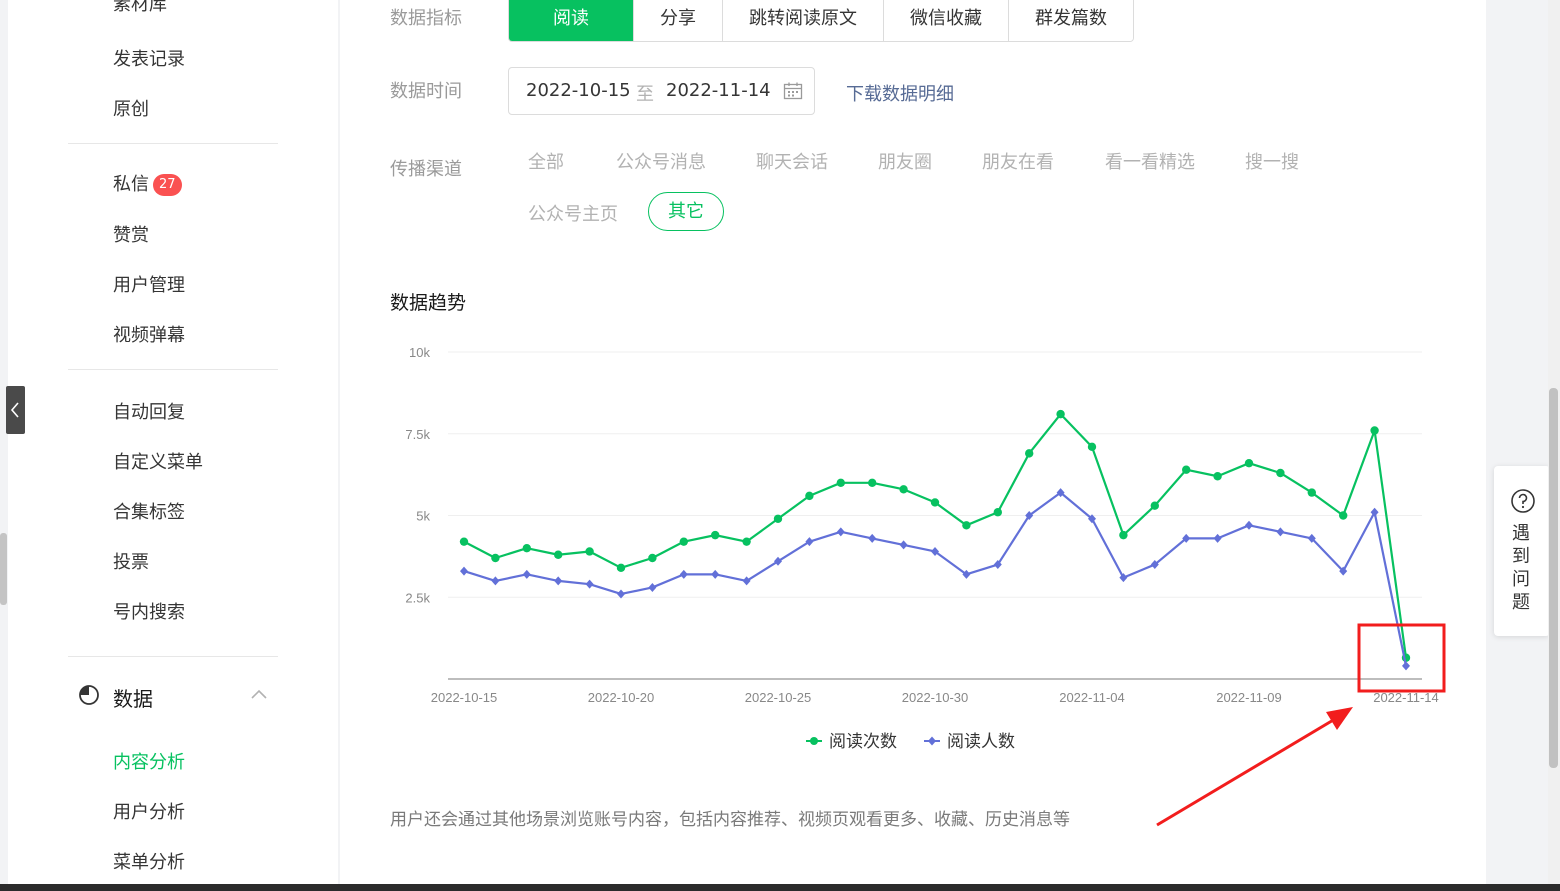 This screenshot has height=891, width=1560. What do you see at coordinates (1523, 501) in the screenshot?
I see `question-icon` at bounding box center [1523, 501].